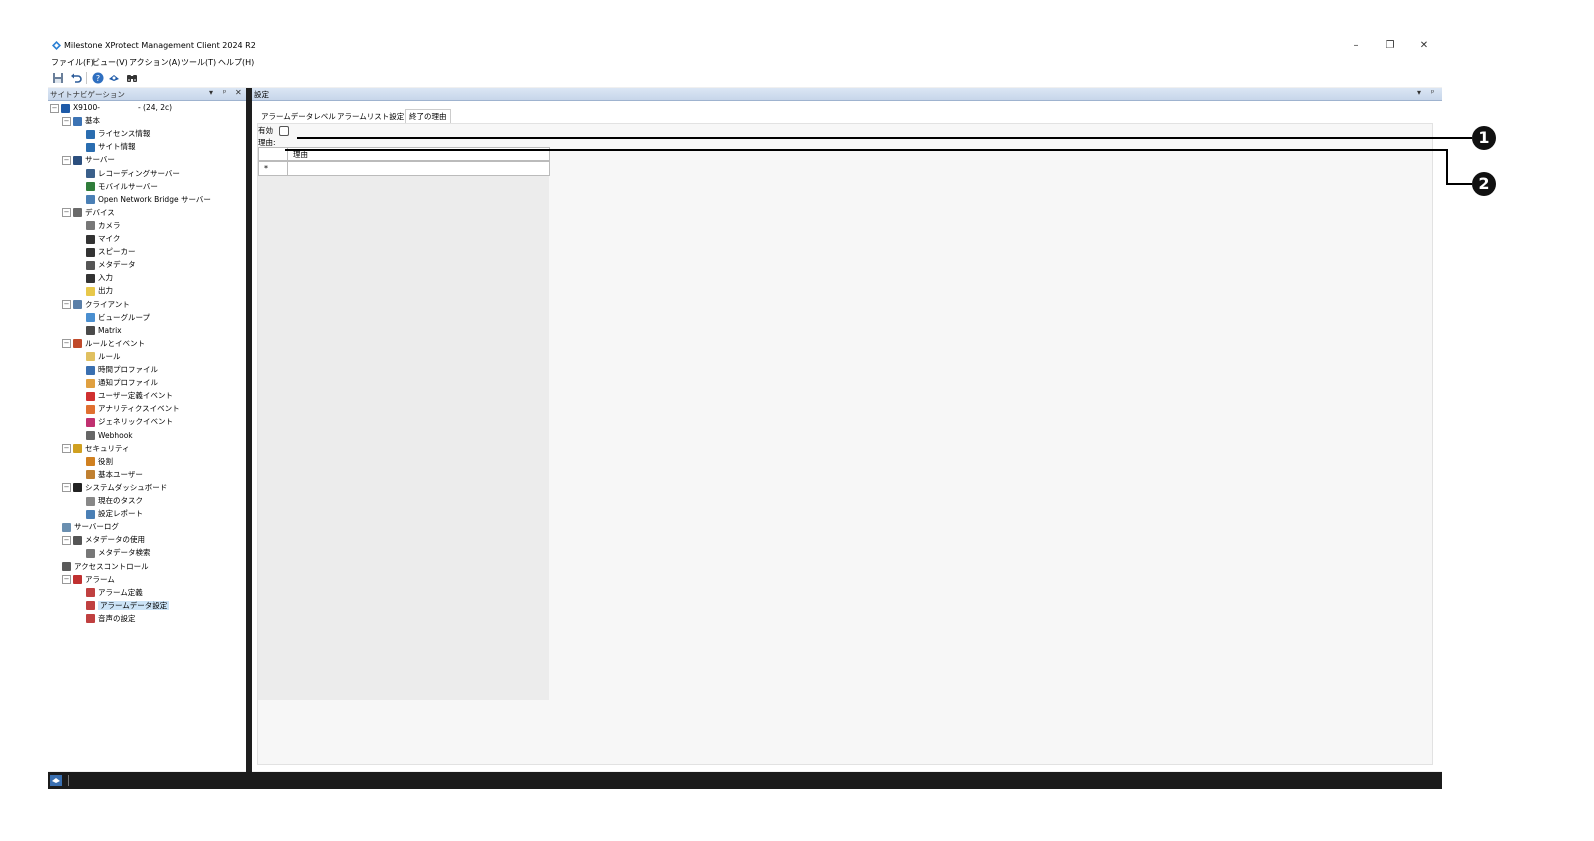  What do you see at coordinates (103, 226) in the screenshot?
I see `tree-item: カメラ` at bounding box center [103, 226].